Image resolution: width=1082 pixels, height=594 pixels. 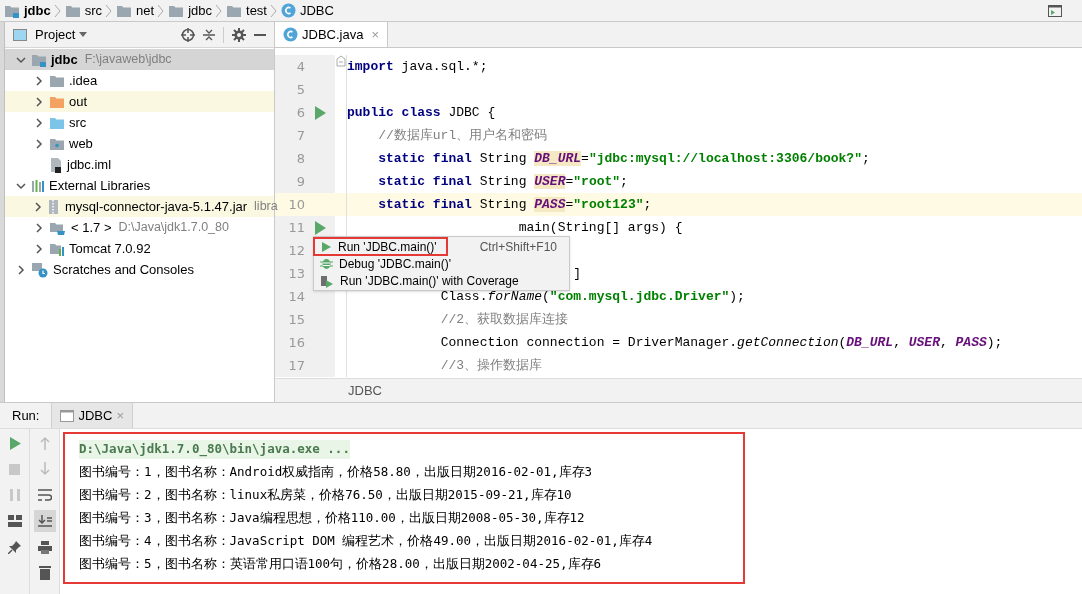 What do you see at coordinates (441, 280) in the screenshot?
I see `menu-item: Run 'JDBC.main()' with Coverage` at bounding box center [441, 280].